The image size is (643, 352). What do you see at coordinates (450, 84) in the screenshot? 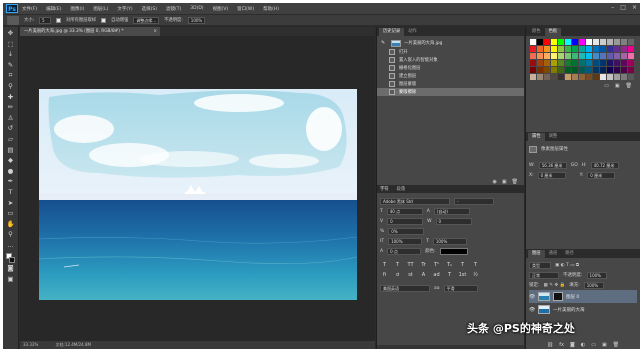
I see `history-step: 图层蒙版` at bounding box center [450, 84].